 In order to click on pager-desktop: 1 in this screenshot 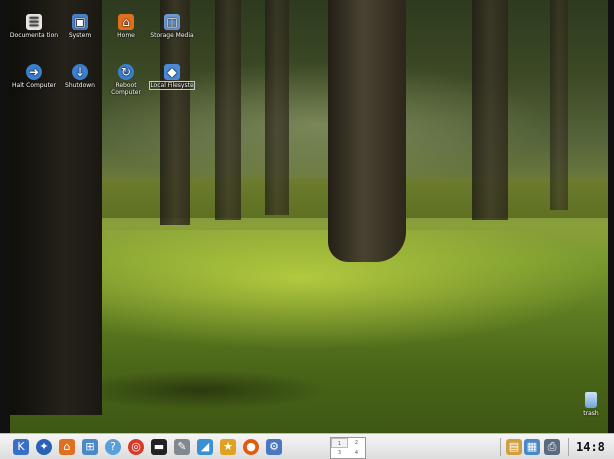, I will do `click(339, 443)`.